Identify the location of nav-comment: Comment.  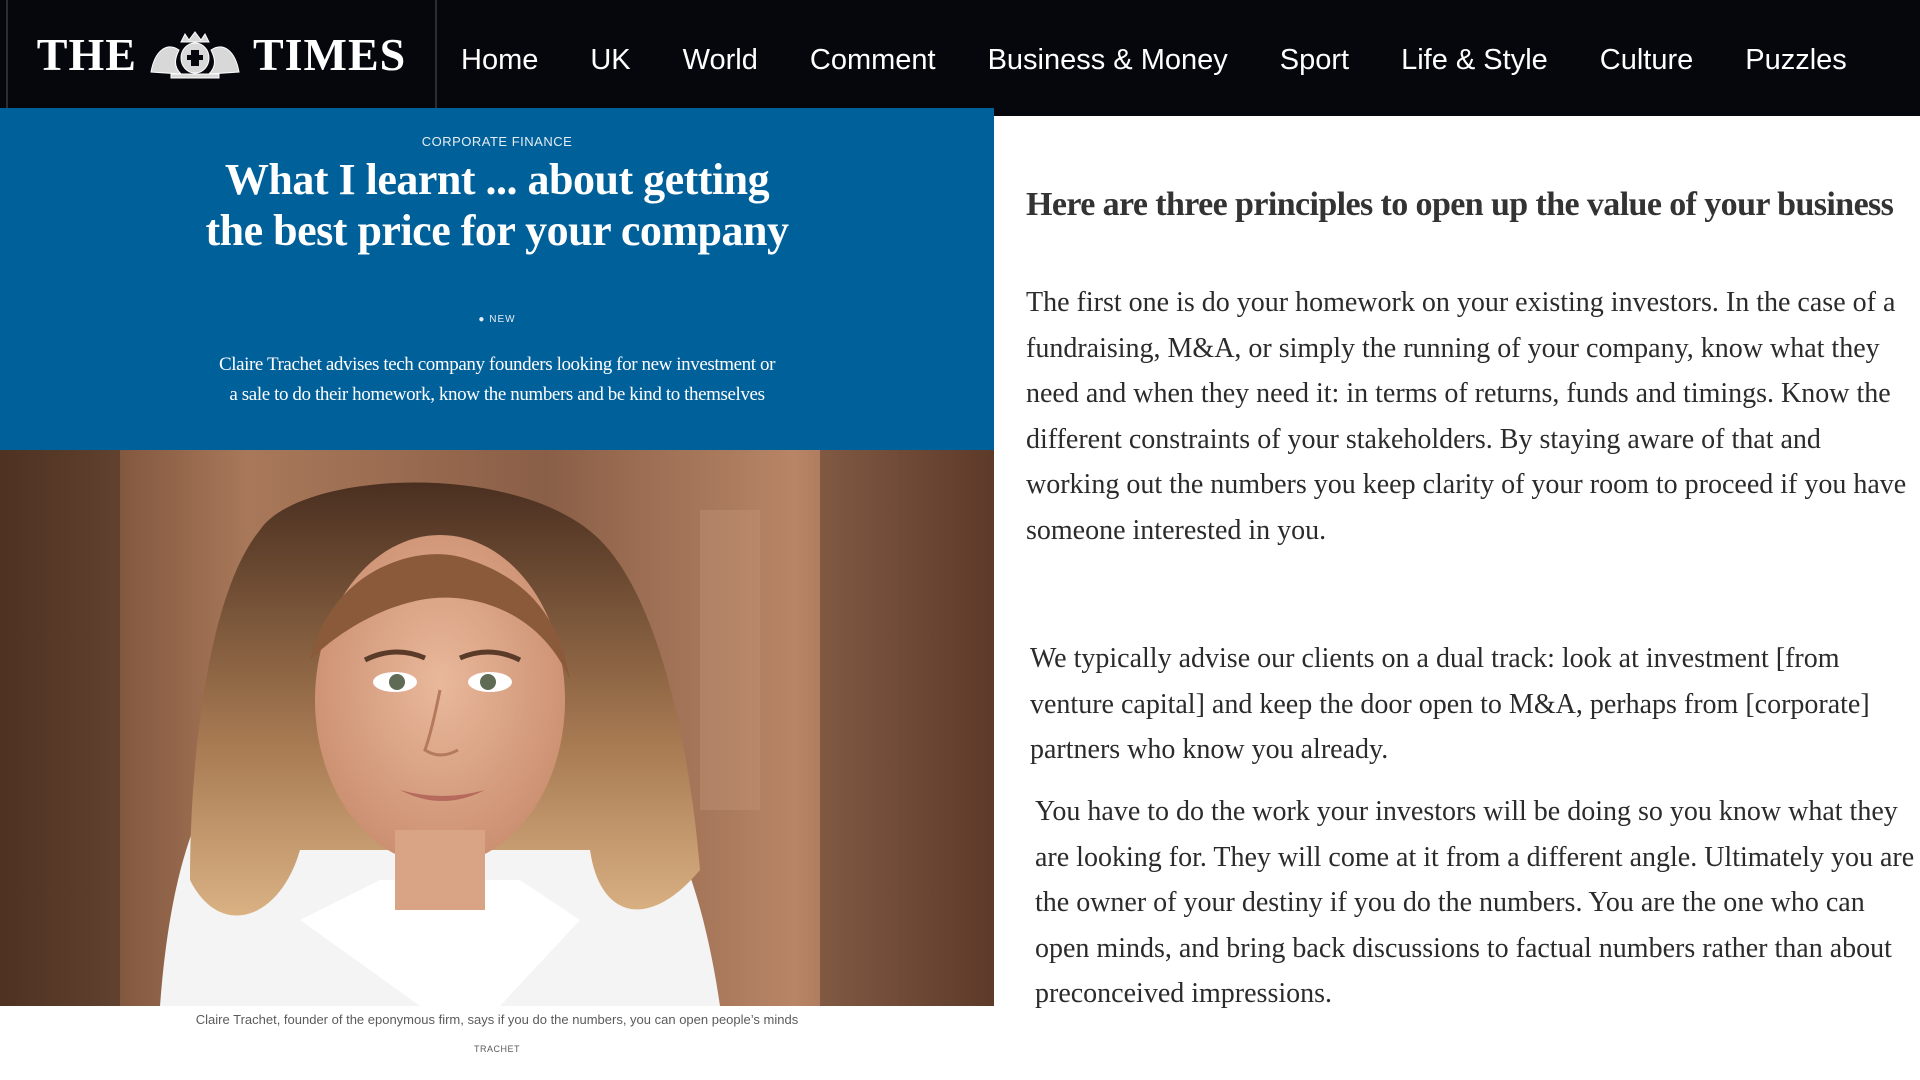
(873, 60).